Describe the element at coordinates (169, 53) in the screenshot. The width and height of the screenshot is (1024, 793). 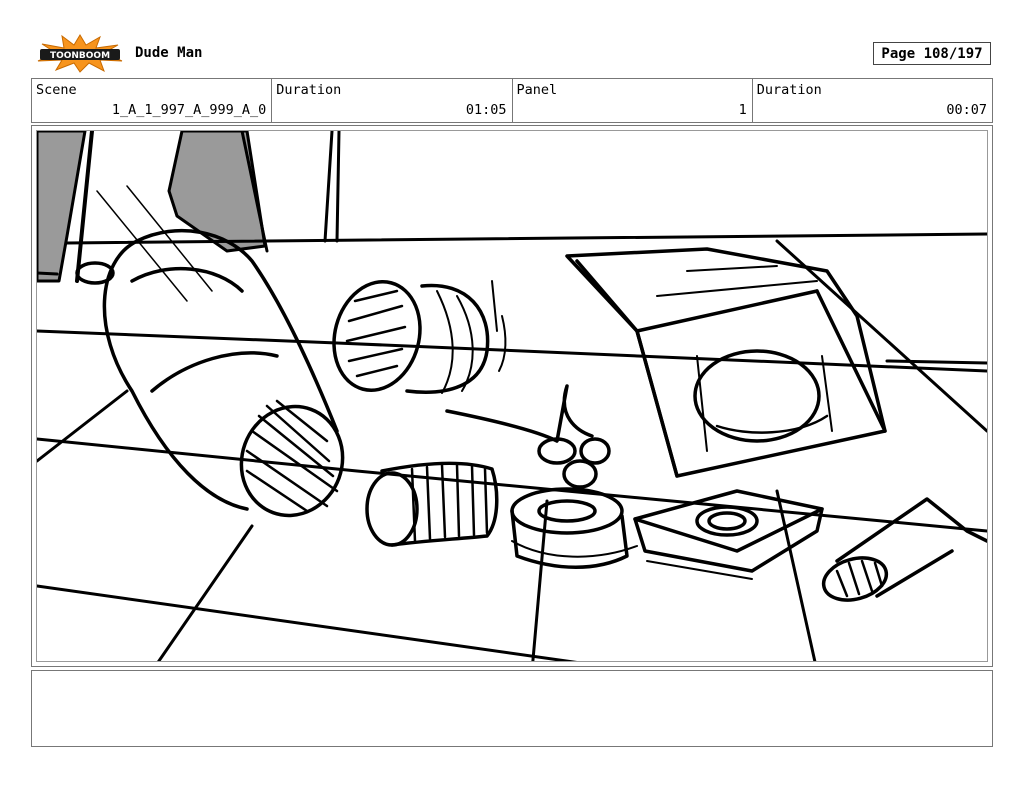
I see `project-title: Dude Man` at that location.